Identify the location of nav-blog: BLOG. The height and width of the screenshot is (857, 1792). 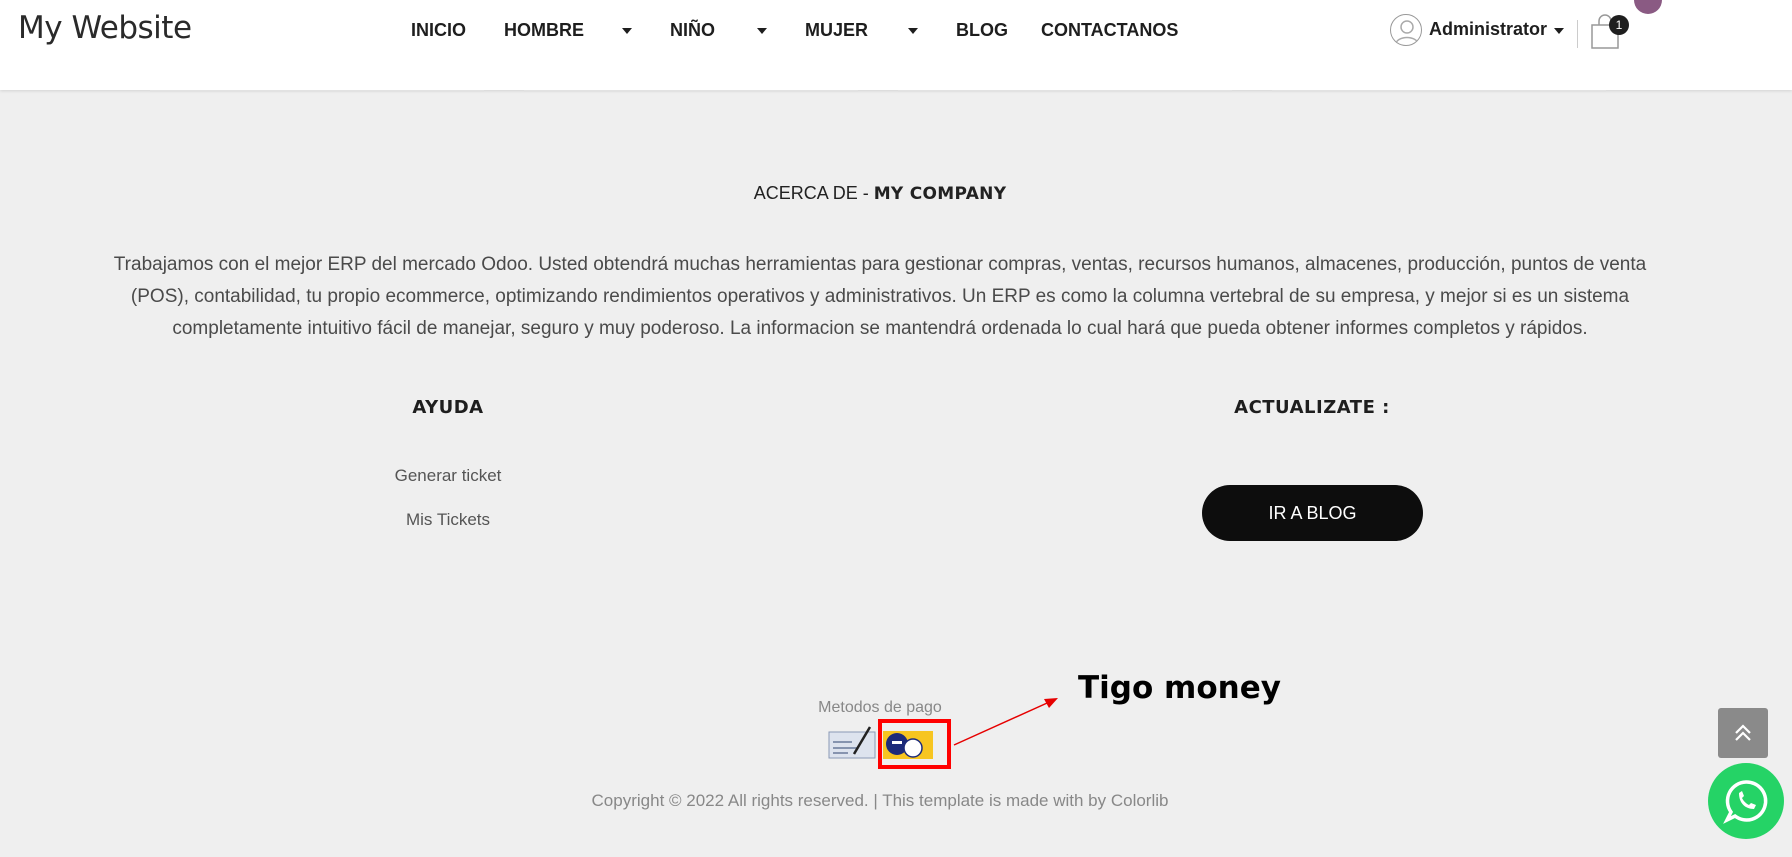
(982, 30).